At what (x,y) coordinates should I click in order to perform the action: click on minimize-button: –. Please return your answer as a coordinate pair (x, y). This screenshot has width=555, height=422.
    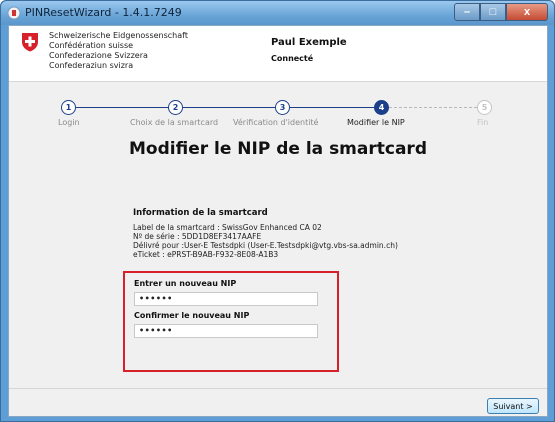
    Looking at the image, I should click on (467, 12).